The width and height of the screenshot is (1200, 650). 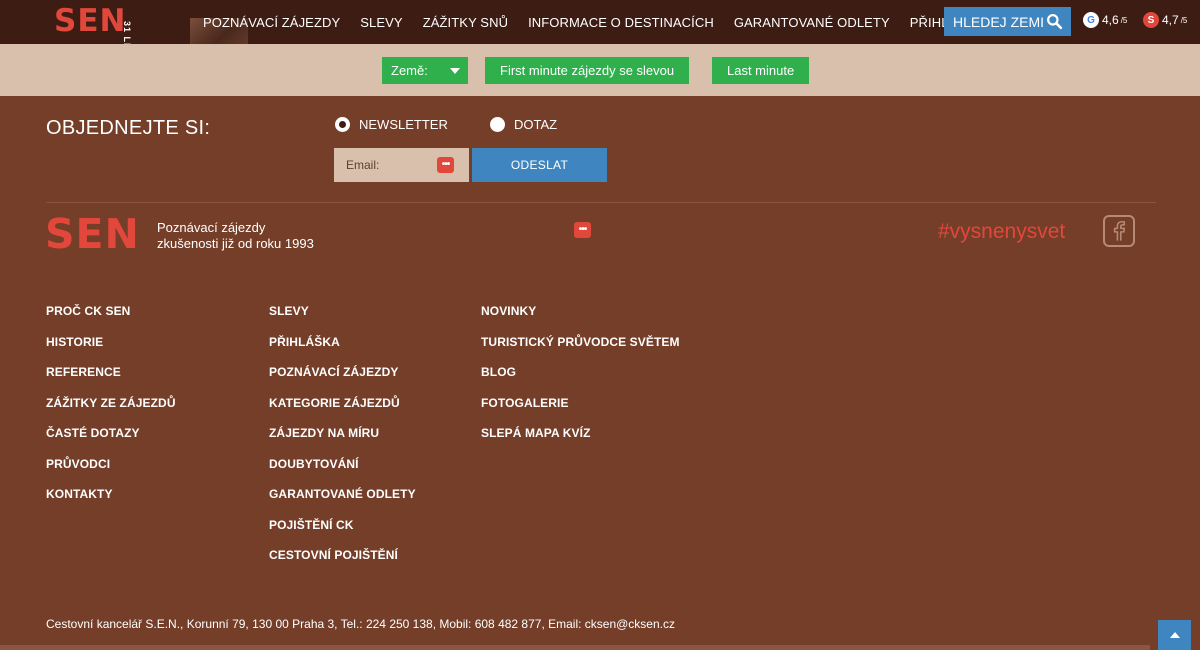 What do you see at coordinates (812, 22) in the screenshot?
I see `nav-garantovane-odlety: GARANTOVANÉ ODLETY` at bounding box center [812, 22].